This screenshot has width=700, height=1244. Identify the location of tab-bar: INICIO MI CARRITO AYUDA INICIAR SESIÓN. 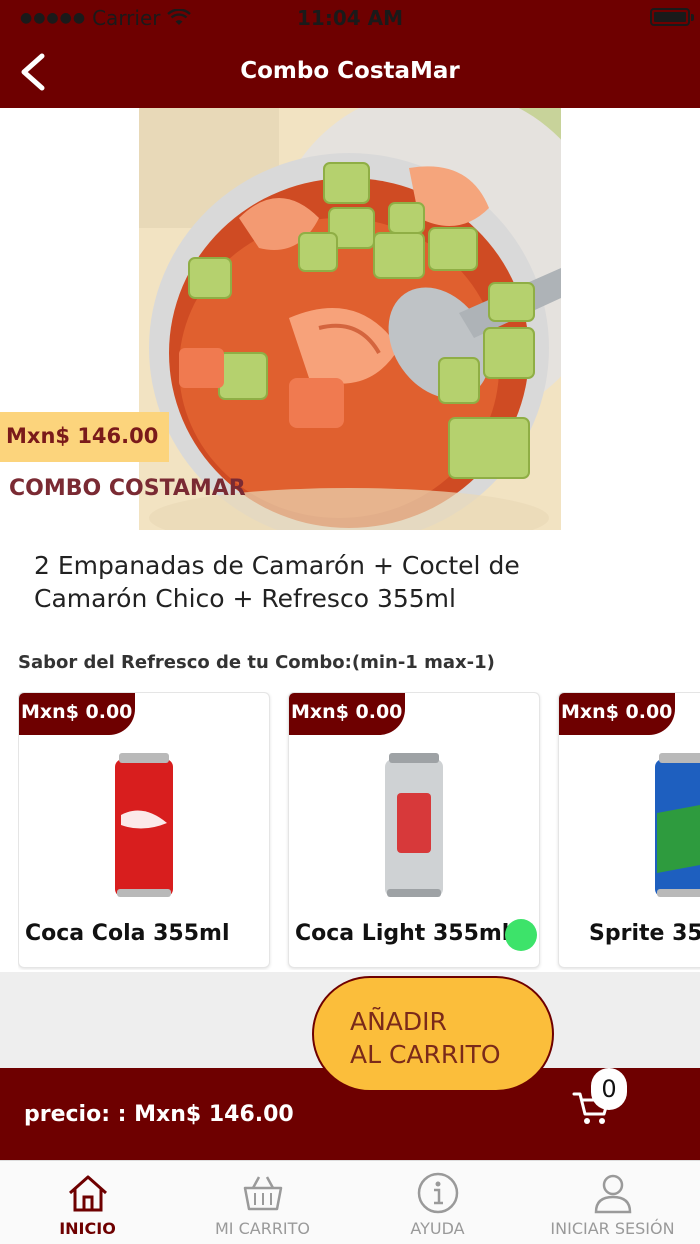
(350, 1202).